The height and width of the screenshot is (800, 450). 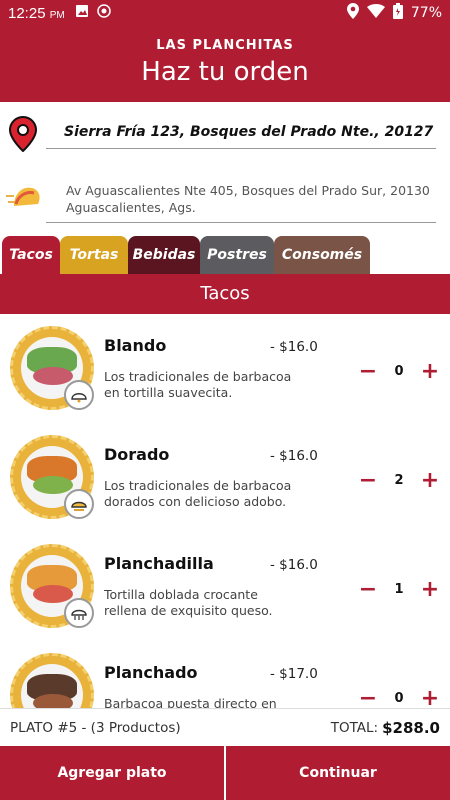 What do you see at coordinates (94, 255) in the screenshot?
I see `tab-tortas: Tortas` at bounding box center [94, 255].